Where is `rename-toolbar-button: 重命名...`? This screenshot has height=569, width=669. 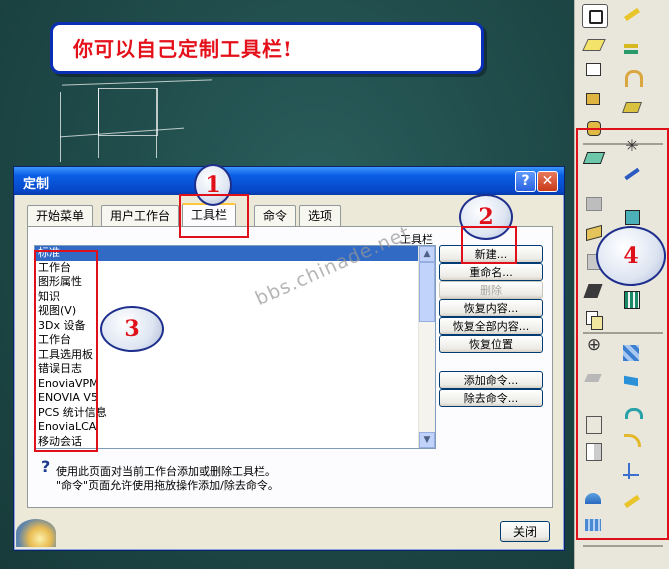
rename-toolbar-button: 重命名... is located at coordinates (491, 272).